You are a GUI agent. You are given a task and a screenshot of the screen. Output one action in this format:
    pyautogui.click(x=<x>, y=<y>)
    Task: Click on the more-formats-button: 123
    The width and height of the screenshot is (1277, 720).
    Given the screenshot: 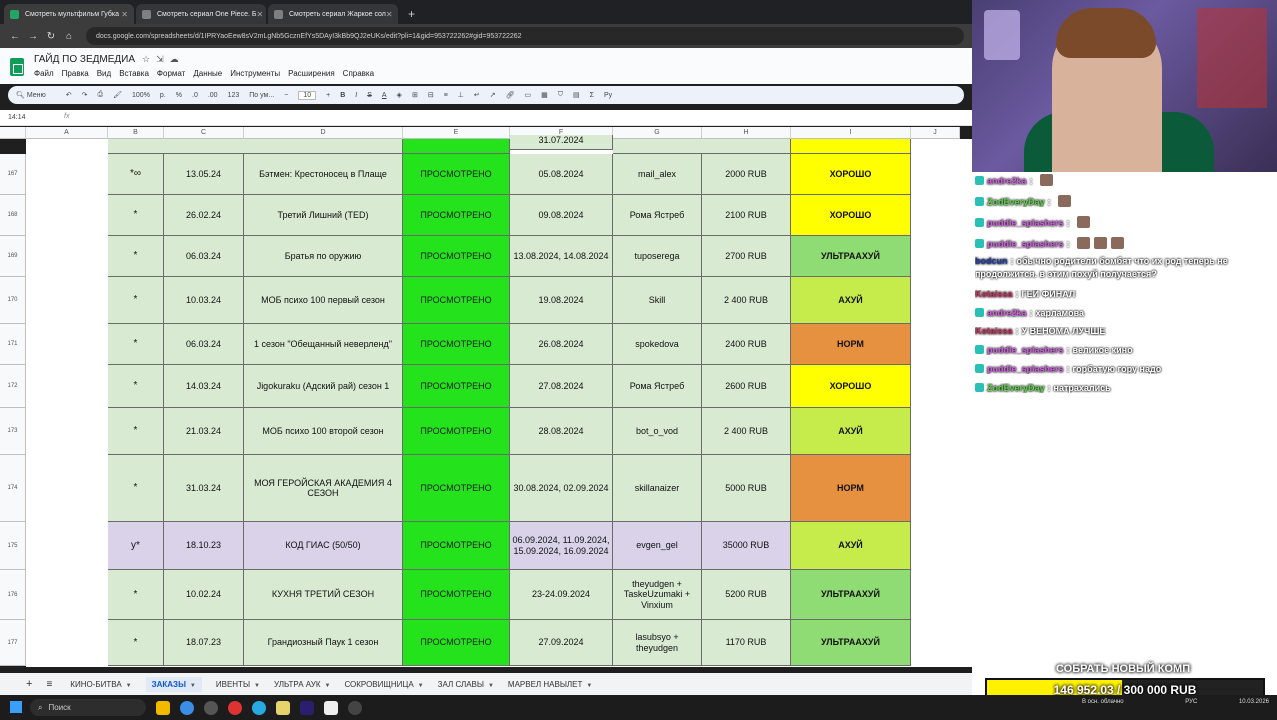 What is the action you would take?
    pyautogui.click(x=234, y=95)
    